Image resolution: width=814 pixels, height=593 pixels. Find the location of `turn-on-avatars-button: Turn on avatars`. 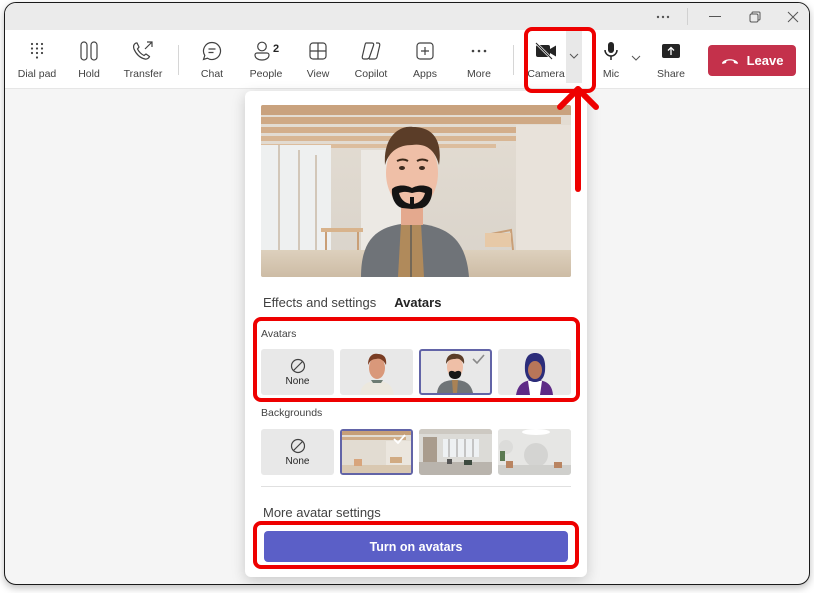

turn-on-avatars-button: Turn on avatars is located at coordinates (416, 546).